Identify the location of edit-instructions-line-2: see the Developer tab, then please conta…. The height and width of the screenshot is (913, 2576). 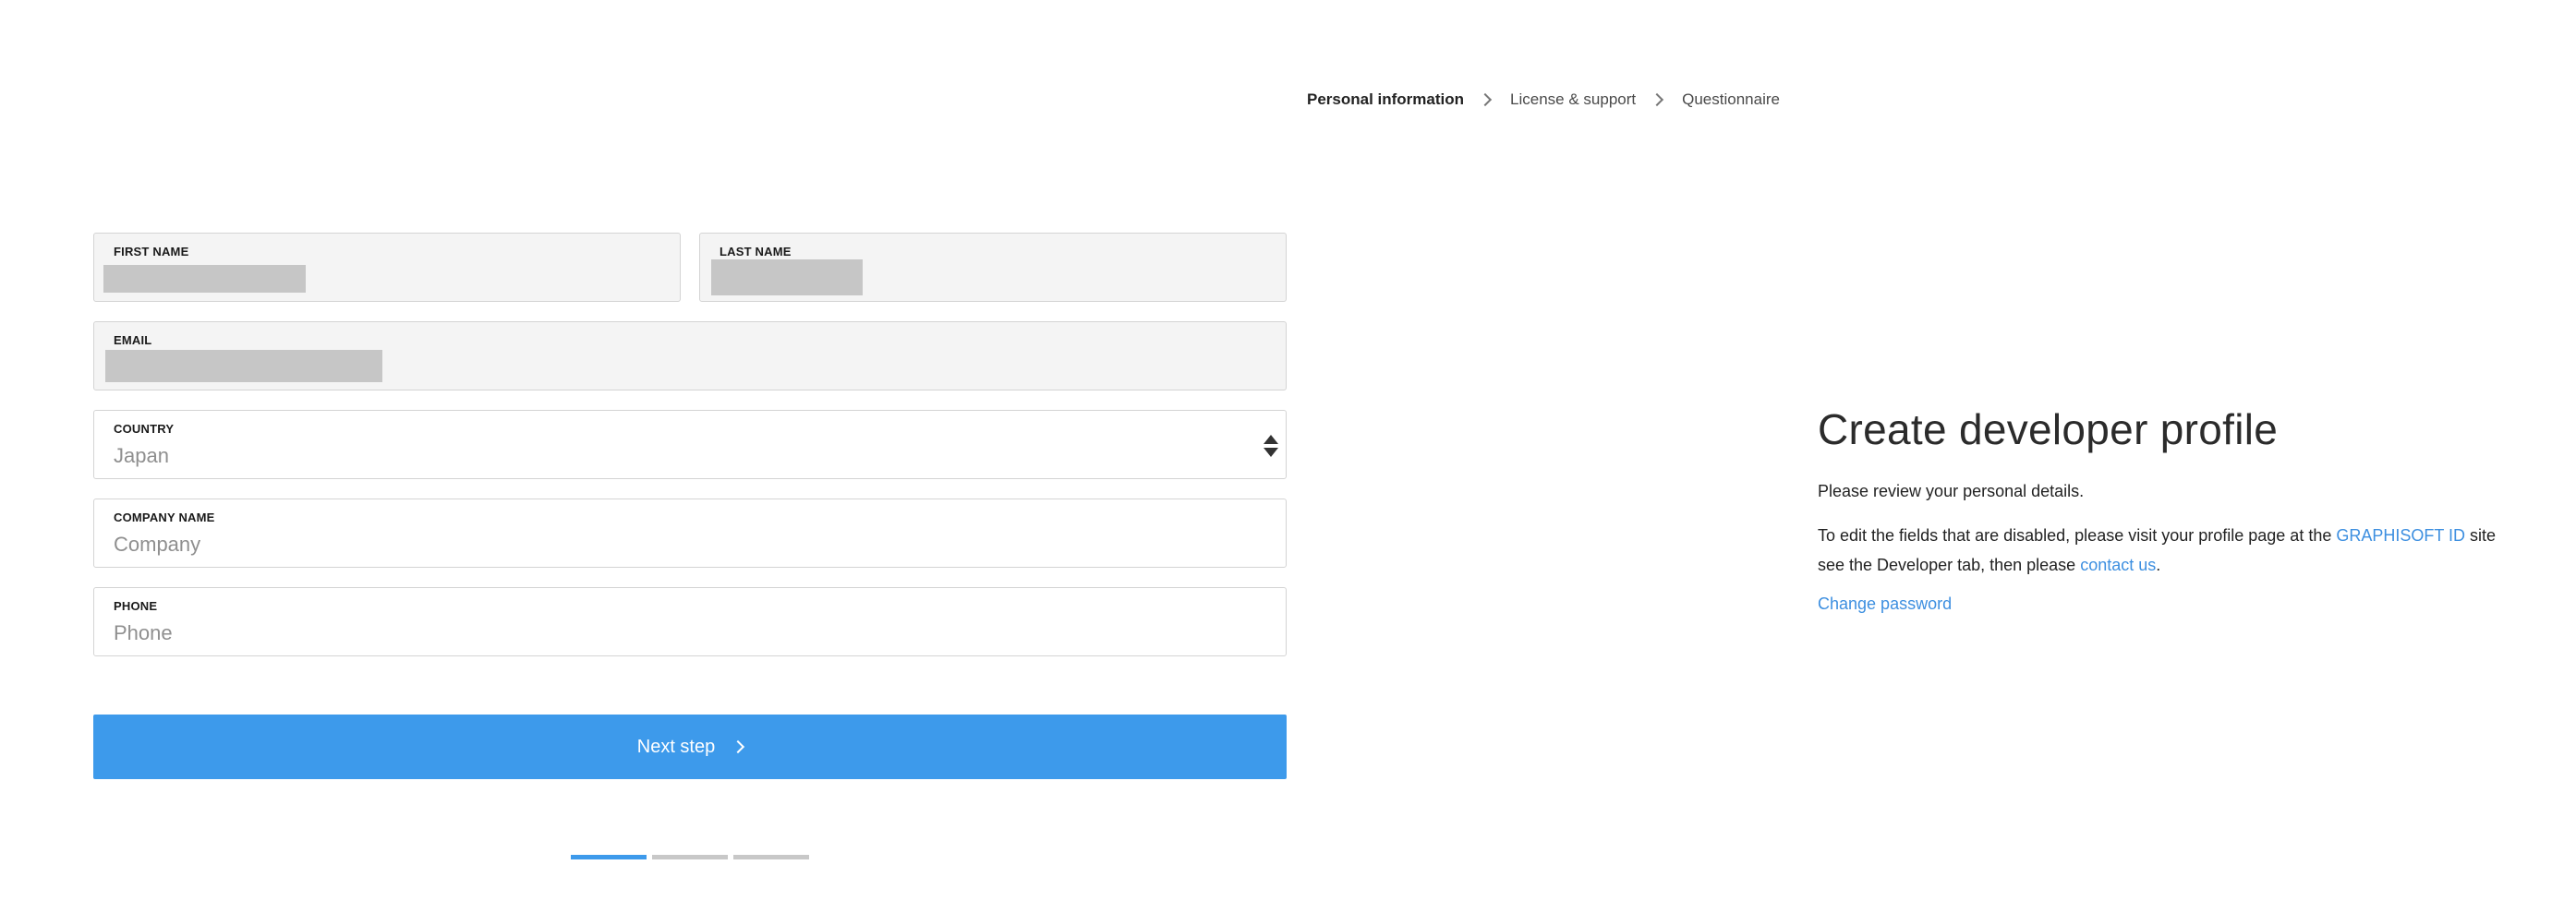
(2197, 565).